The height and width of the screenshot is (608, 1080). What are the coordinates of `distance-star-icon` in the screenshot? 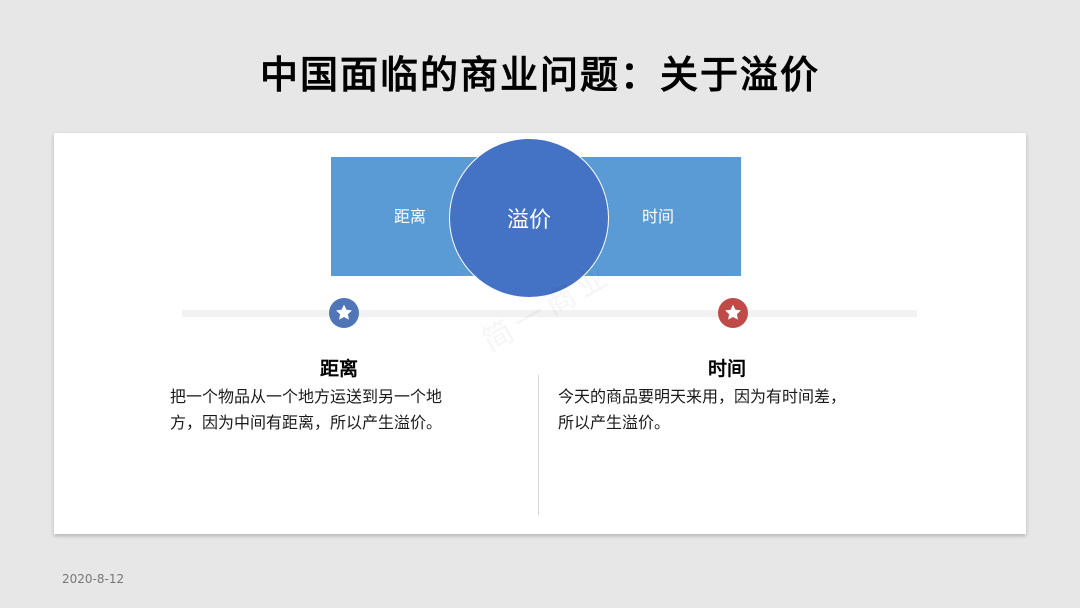 It's located at (344, 313).